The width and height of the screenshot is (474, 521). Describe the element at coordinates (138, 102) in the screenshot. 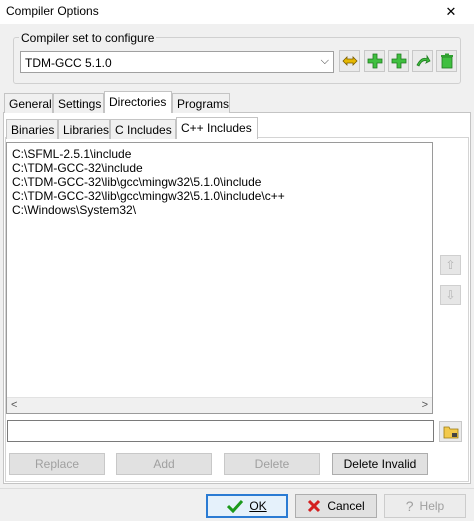

I see `tab-directories: Directories` at that location.